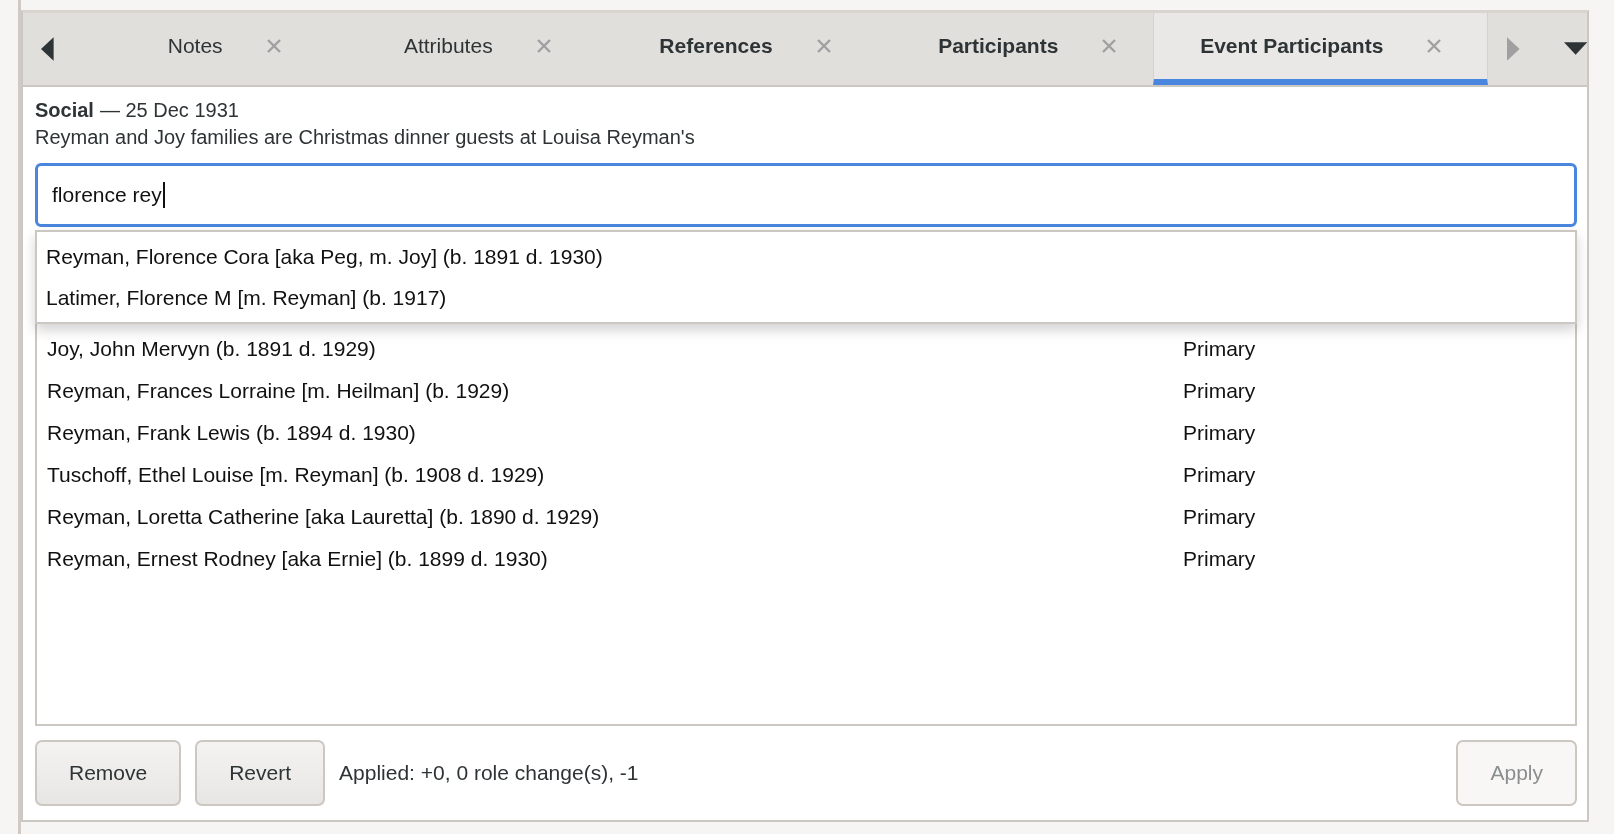  Describe the element at coordinates (260, 773) in the screenshot. I see `action-button: Revert` at that location.